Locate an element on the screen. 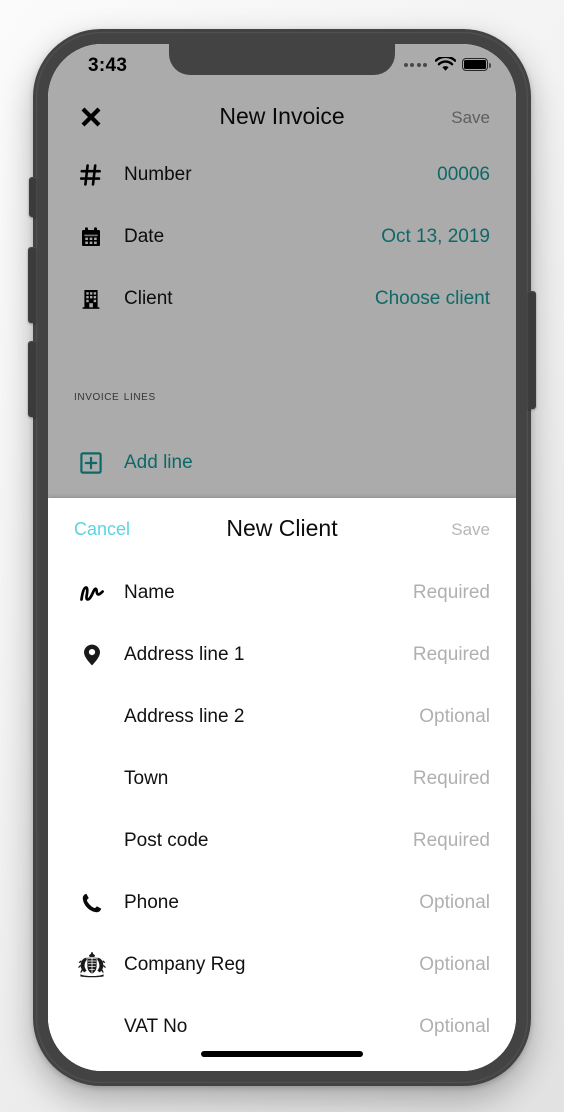 This screenshot has width=564, height=1112. wifi-icon is located at coordinates (445, 64).